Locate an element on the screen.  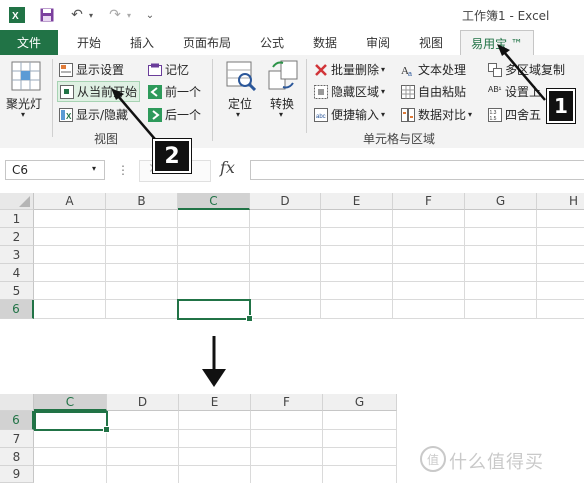
watermark-logo-icon: 值 is located at coordinates (433, 459).